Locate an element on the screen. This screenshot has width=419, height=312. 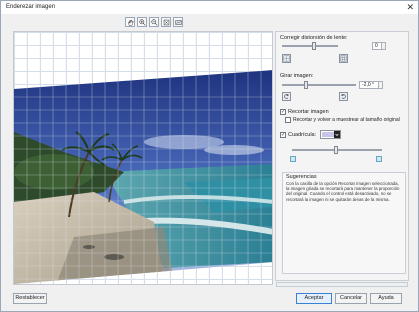
dialog-title: Enderezar imagen is located at coordinates (31, 7).